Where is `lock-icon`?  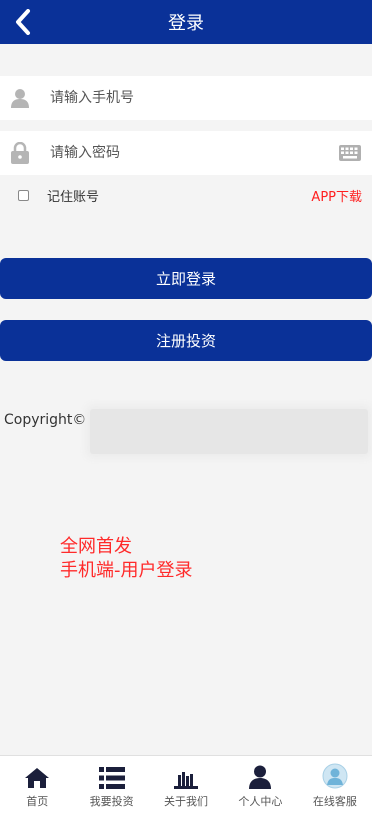 lock-icon is located at coordinates (20, 153).